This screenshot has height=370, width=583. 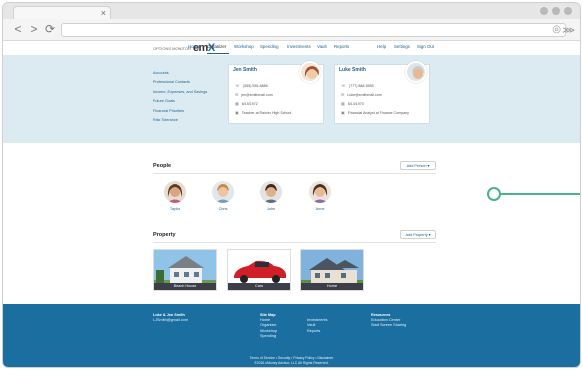 I want to click on person-anne: Anne, so click(x=320, y=196).